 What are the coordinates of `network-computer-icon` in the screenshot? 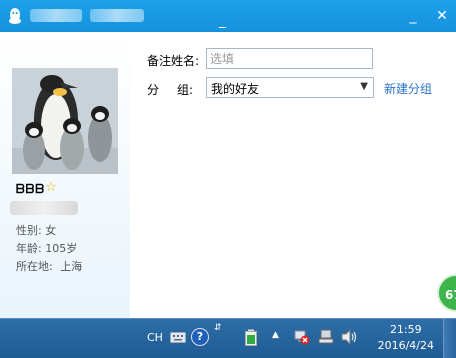 It's located at (326, 337).